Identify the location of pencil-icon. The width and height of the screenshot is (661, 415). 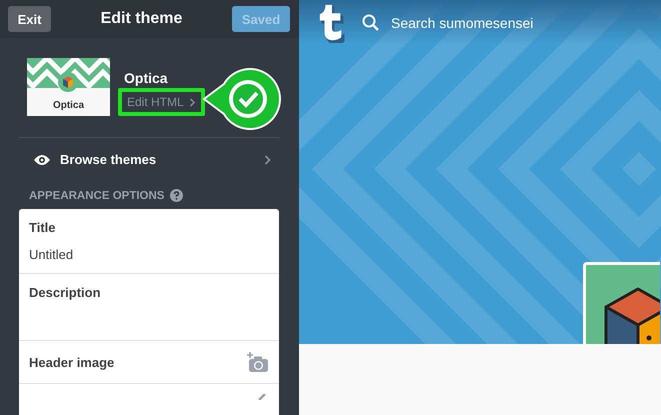
(262, 397).